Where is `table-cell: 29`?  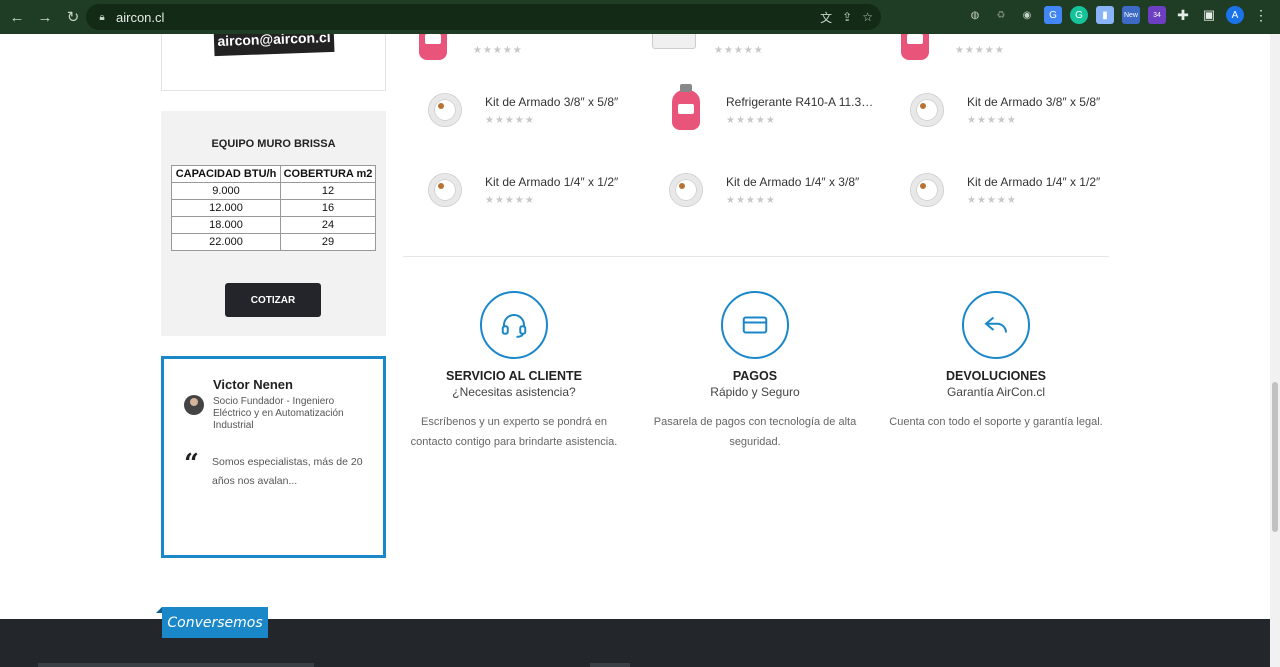 table-cell: 29 is located at coordinates (328, 242).